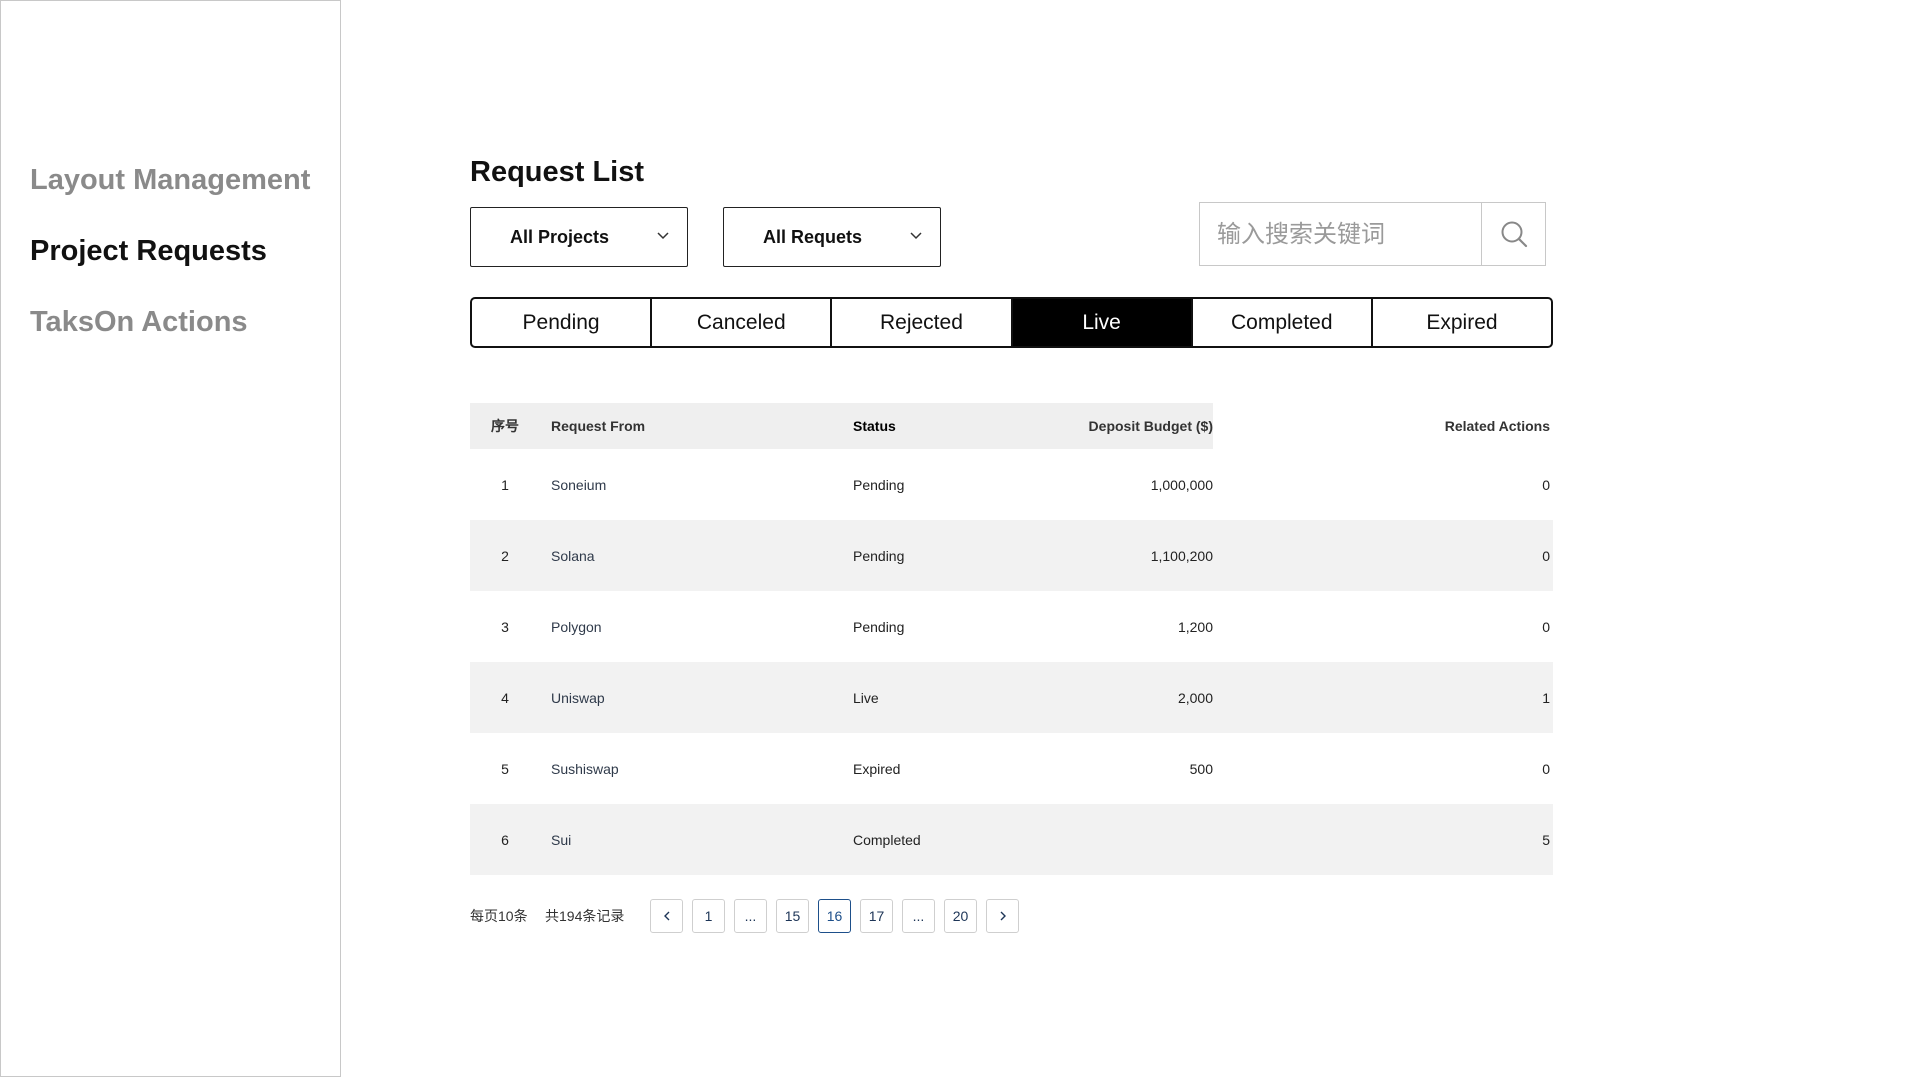 This screenshot has width=1920, height=1077. What do you see at coordinates (813, 236) in the screenshot?
I see `requests-filter-label: All Requets` at bounding box center [813, 236].